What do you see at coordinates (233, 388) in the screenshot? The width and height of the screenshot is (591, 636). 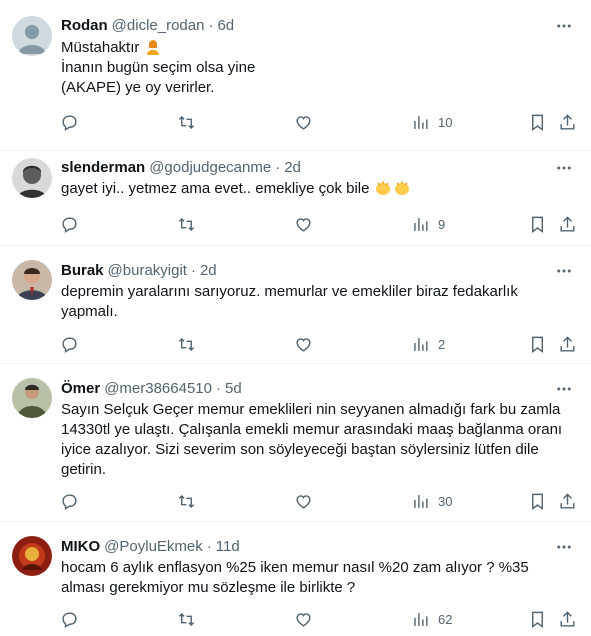 I see `tweet-time: 5d` at bounding box center [233, 388].